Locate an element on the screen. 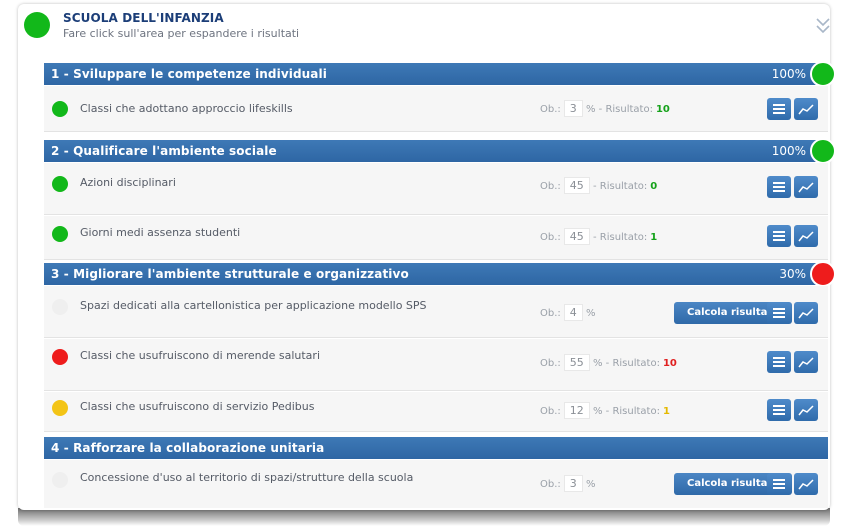  objective-result: Ob.: 45 - Risultato: 0 is located at coordinates (599, 185).